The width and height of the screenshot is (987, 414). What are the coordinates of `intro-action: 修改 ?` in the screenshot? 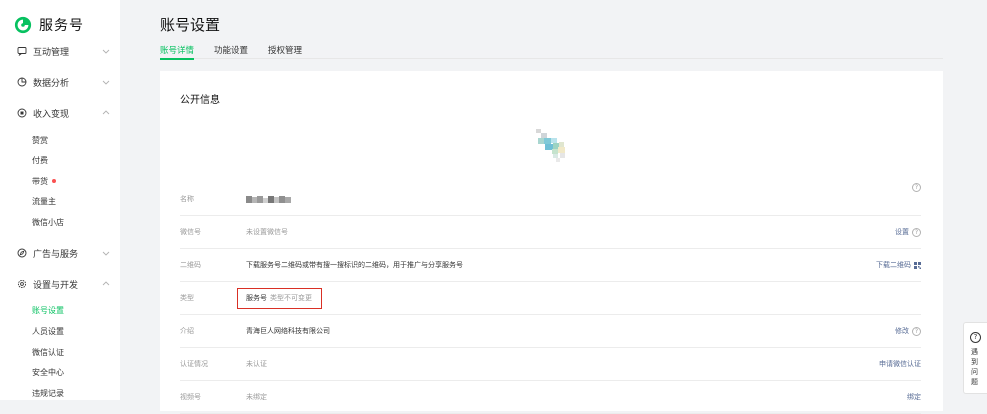 It's located at (908, 331).